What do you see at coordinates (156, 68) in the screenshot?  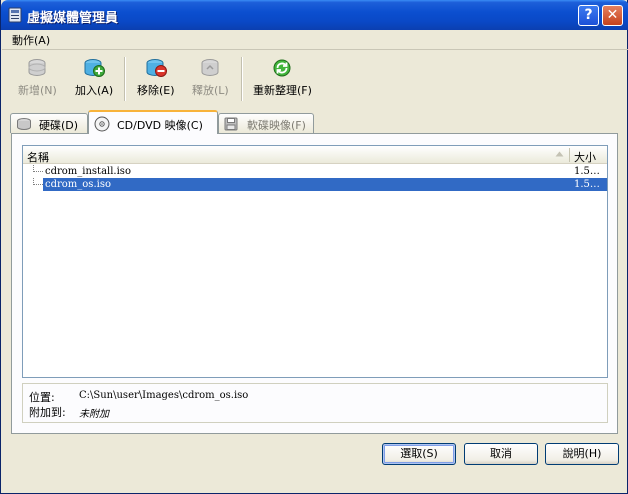 I see `remove-disk-icon` at bounding box center [156, 68].